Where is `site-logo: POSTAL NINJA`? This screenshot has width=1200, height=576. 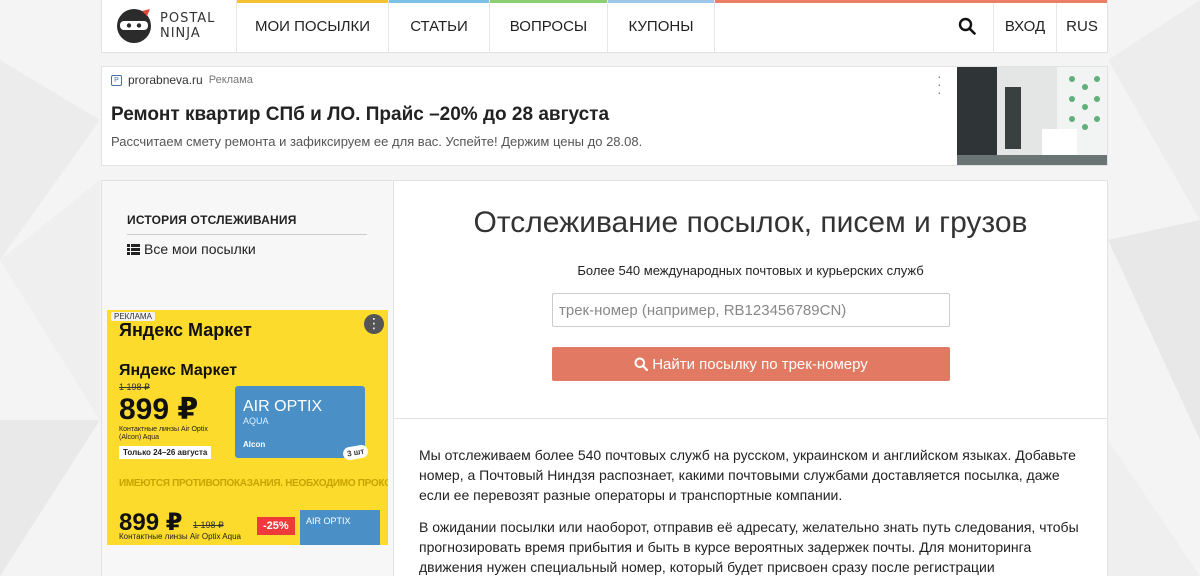 site-logo: POSTAL NINJA is located at coordinates (169, 26).